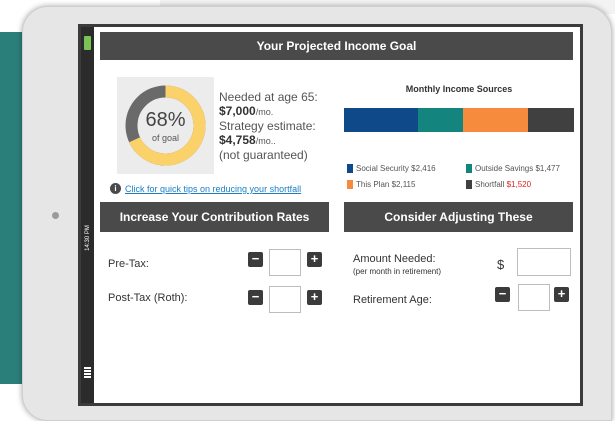 The height and width of the screenshot is (421, 615). What do you see at coordinates (246, 111) in the screenshot?
I see `needed-amount: $7,000/mo.` at bounding box center [246, 111].